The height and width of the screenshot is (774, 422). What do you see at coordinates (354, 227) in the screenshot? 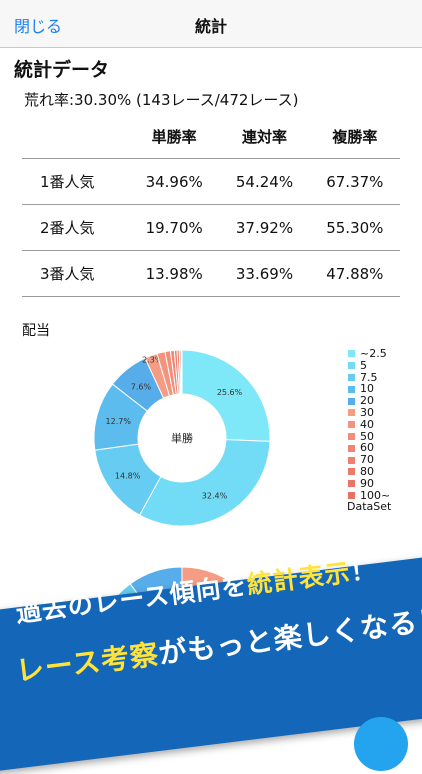
I see `cell-show: 55.30%` at bounding box center [354, 227].